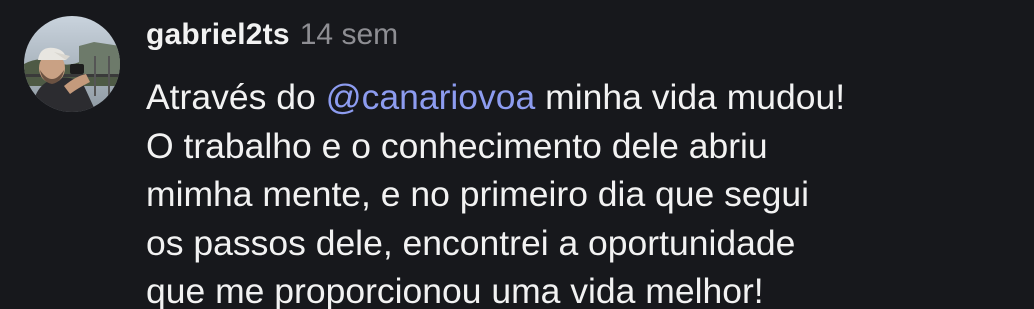 The width and height of the screenshot is (1034, 309). Describe the element at coordinates (471, 242) in the screenshot. I see `comment-line-4: os passos dele, encontrei a oportunidade` at that location.